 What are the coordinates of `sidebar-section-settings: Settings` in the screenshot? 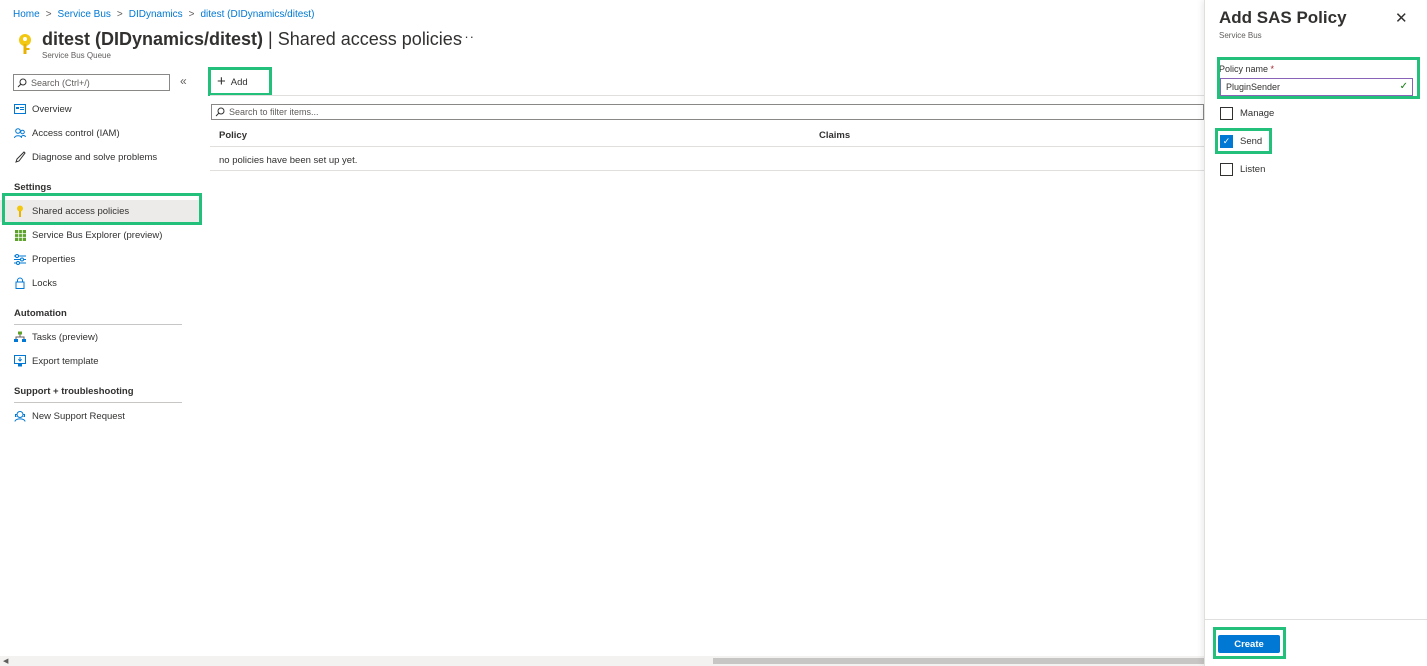 It's located at (33, 187).